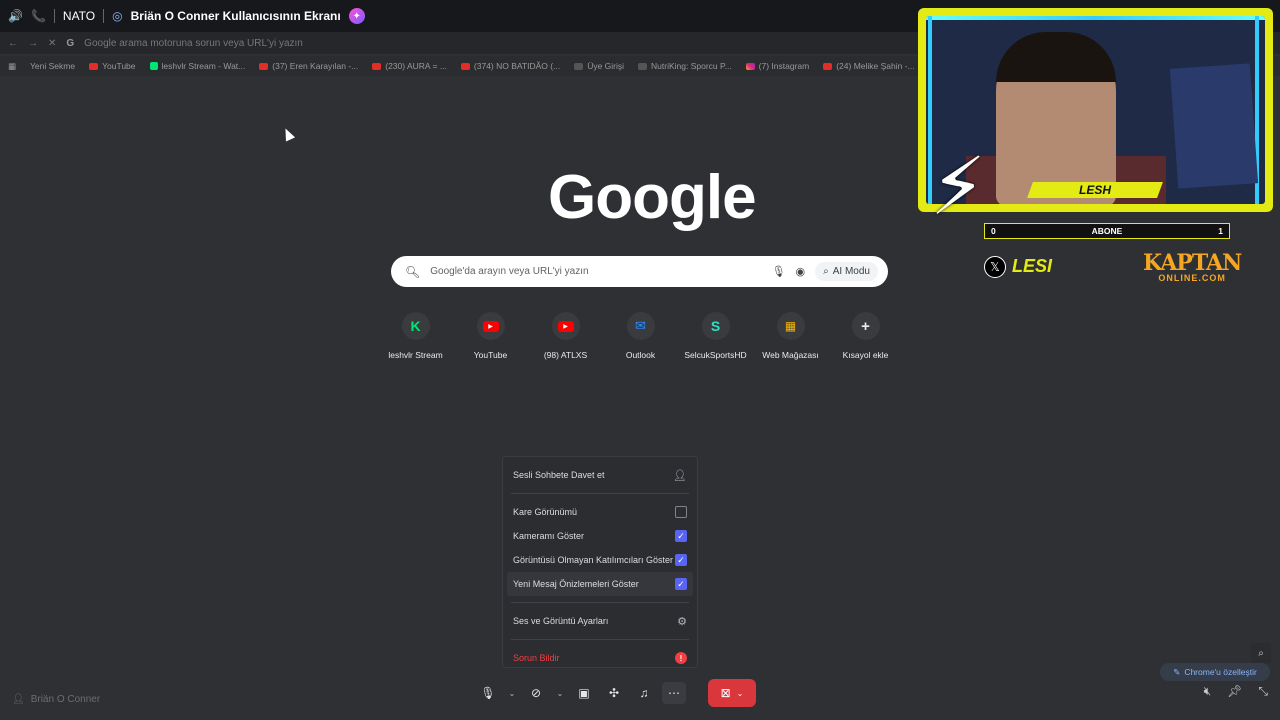 The width and height of the screenshot is (1280, 720). I want to click on shortcut-tile: Kleshvlr Stream, so click(415, 336).